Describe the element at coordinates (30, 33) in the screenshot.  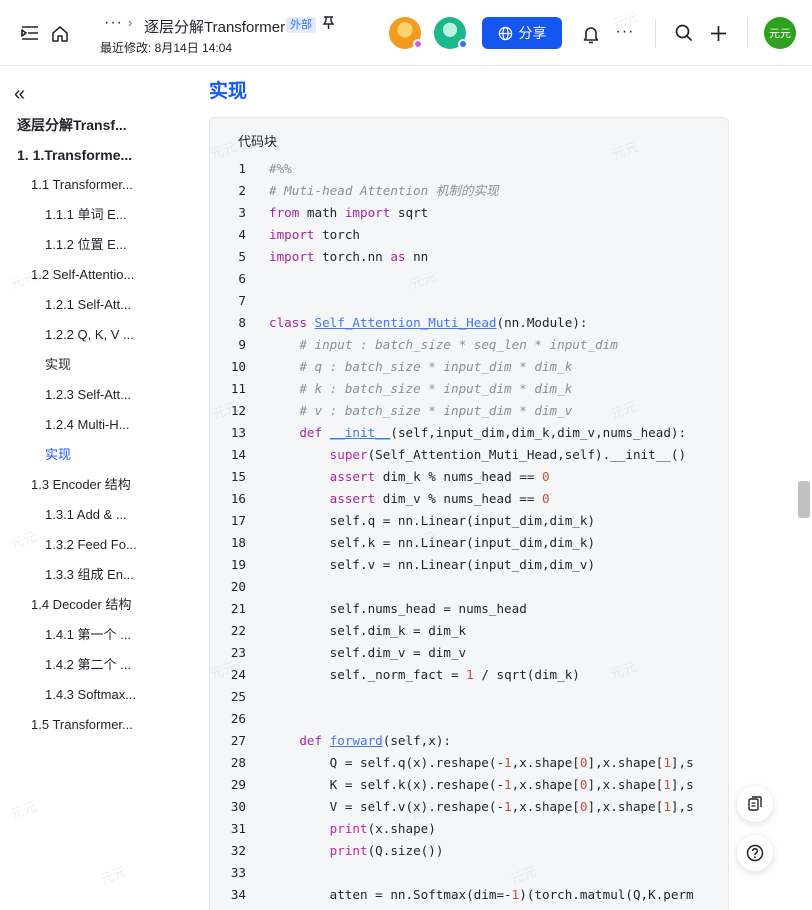
I see `expand-sidebar-icon` at that location.